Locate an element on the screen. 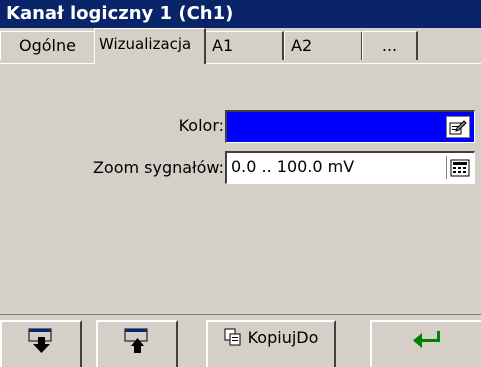 The width and height of the screenshot is (481, 367). copy-icon is located at coordinates (233, 339).